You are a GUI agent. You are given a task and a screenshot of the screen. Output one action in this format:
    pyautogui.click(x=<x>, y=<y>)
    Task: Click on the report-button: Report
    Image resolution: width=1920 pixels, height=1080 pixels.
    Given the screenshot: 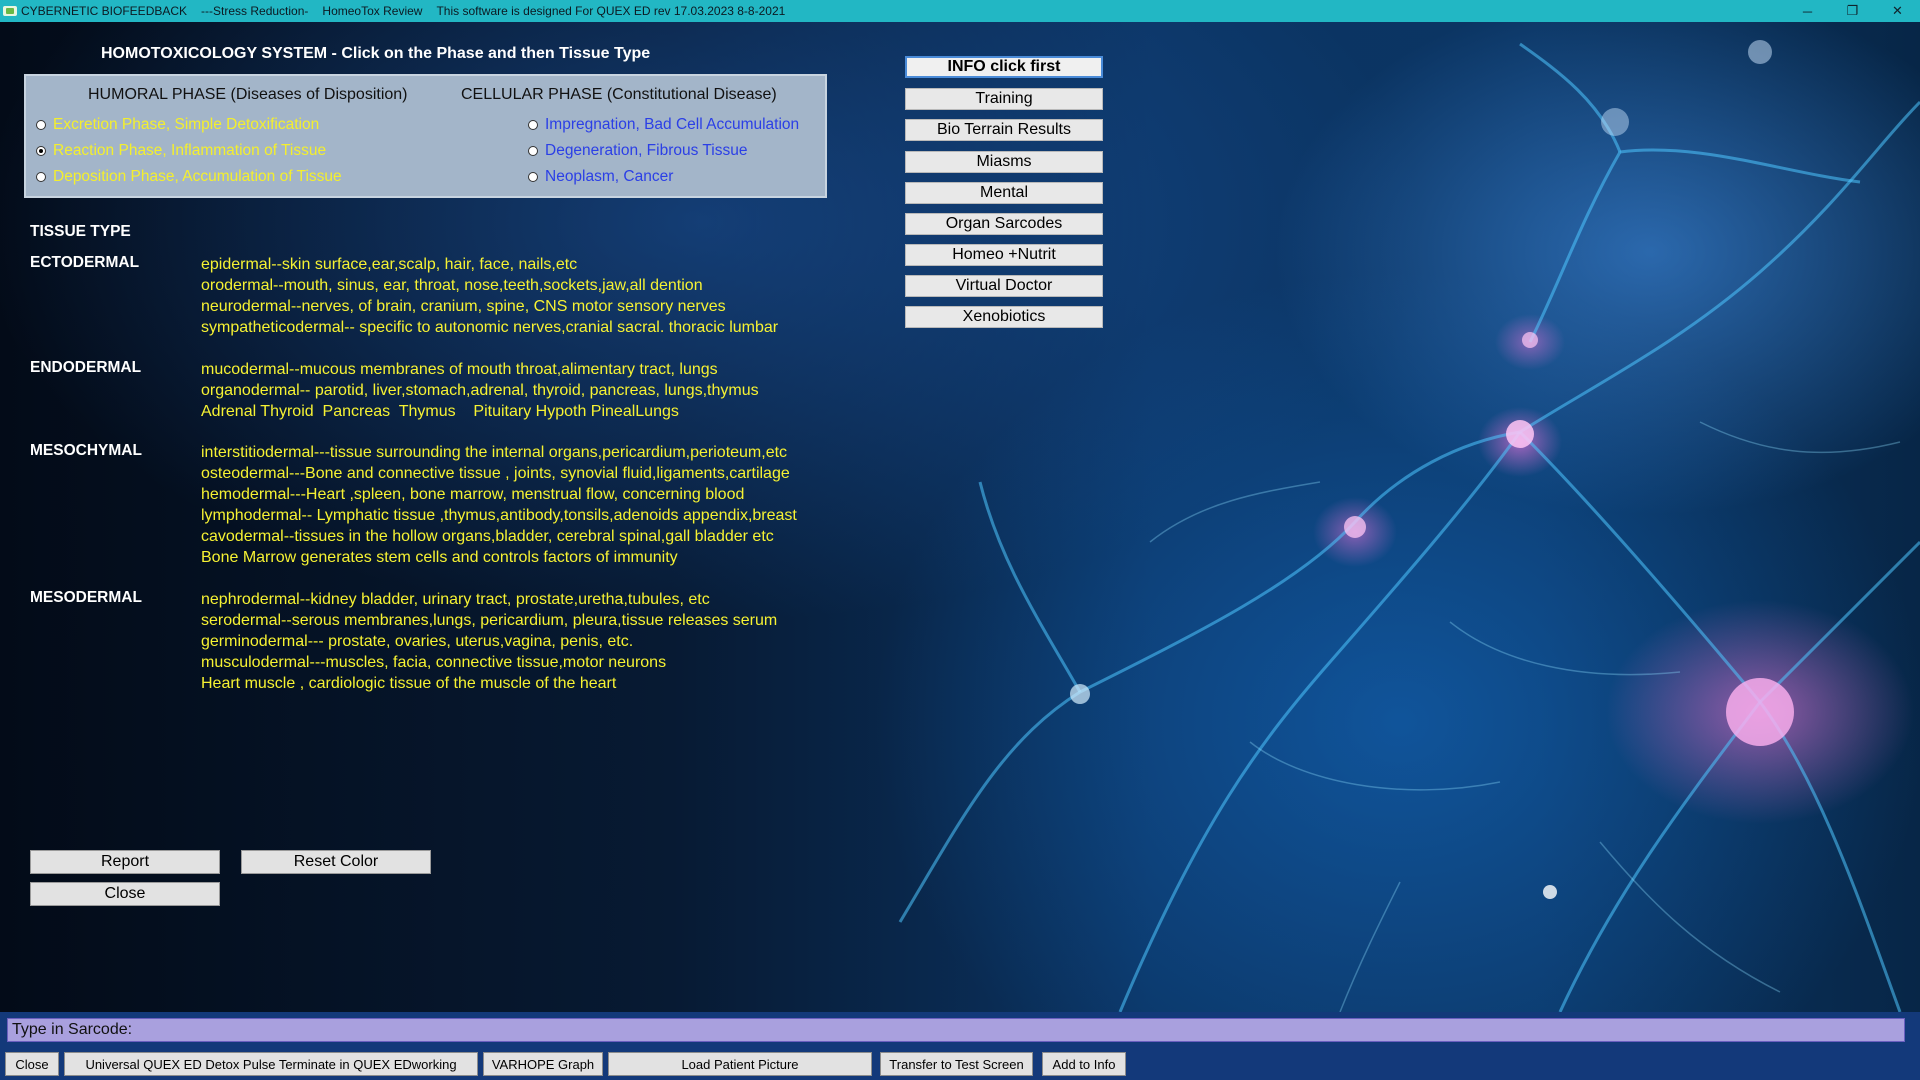 What is the action you would take?
    pyautogui.click(x=125, y=862)
    